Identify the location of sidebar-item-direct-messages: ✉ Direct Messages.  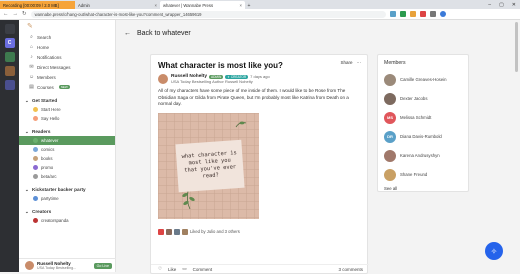
(67, 67).